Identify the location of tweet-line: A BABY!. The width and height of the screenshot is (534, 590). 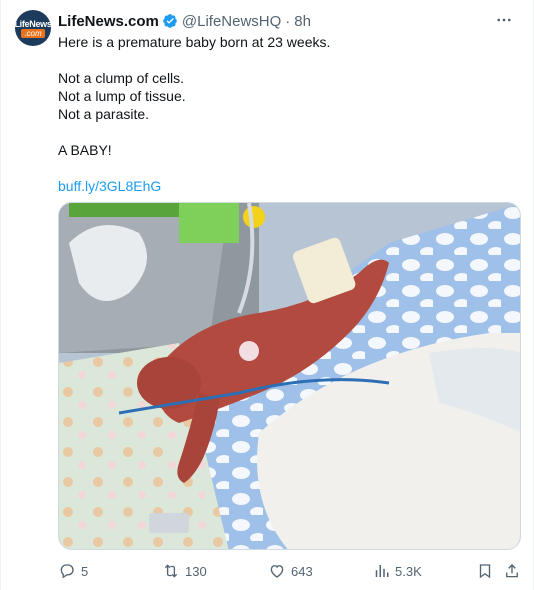
(85, 150).